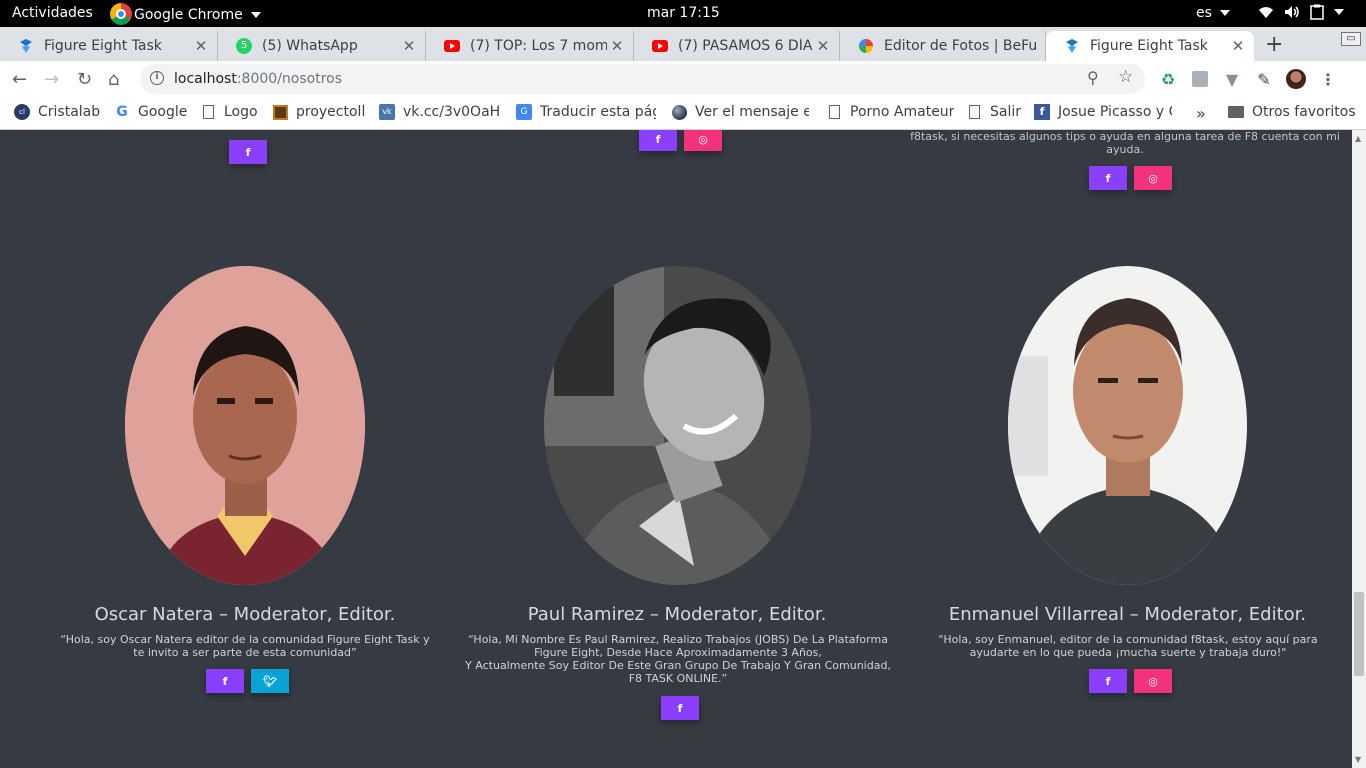 The width and height of the screenshot is (1366, 768). What do you see at coordinates (866, 46) in the screenshot?
I see `befunky-favicon` at bounding box center [866, 46].